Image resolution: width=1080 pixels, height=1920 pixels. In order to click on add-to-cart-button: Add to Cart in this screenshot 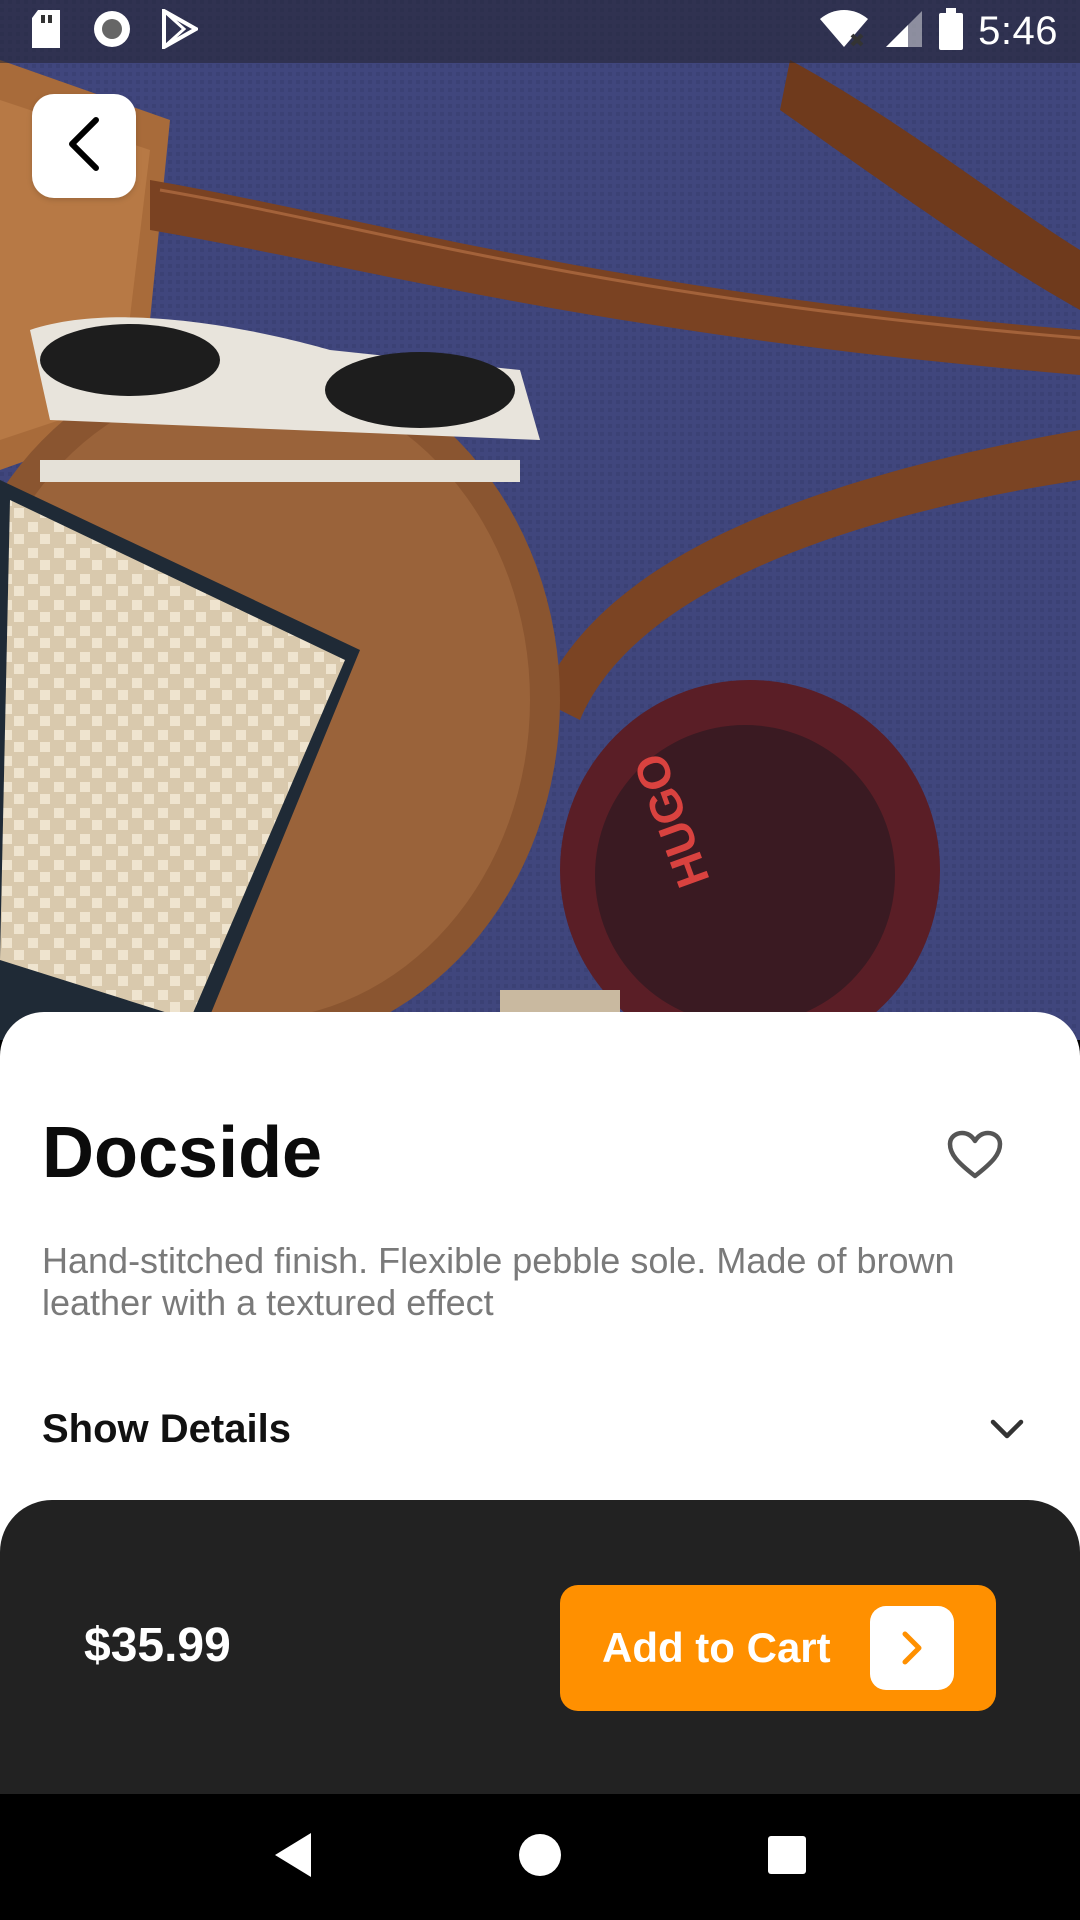, I will do `click(778, 1648)`.